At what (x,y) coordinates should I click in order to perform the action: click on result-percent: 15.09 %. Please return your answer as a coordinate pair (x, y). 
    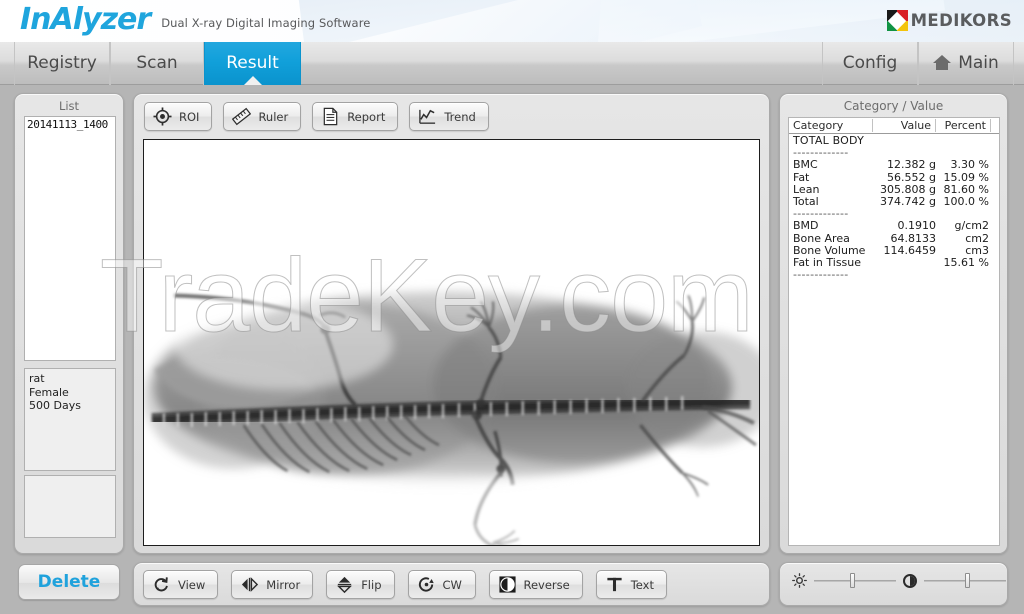
    Looking at the image, I should click on (966, 177).